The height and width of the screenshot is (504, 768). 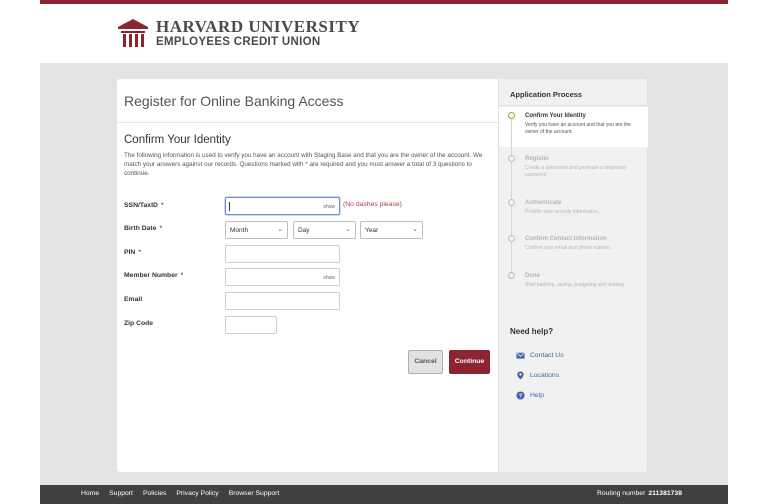 I want to click on top-accent-bar, so click(x=384, y=2).